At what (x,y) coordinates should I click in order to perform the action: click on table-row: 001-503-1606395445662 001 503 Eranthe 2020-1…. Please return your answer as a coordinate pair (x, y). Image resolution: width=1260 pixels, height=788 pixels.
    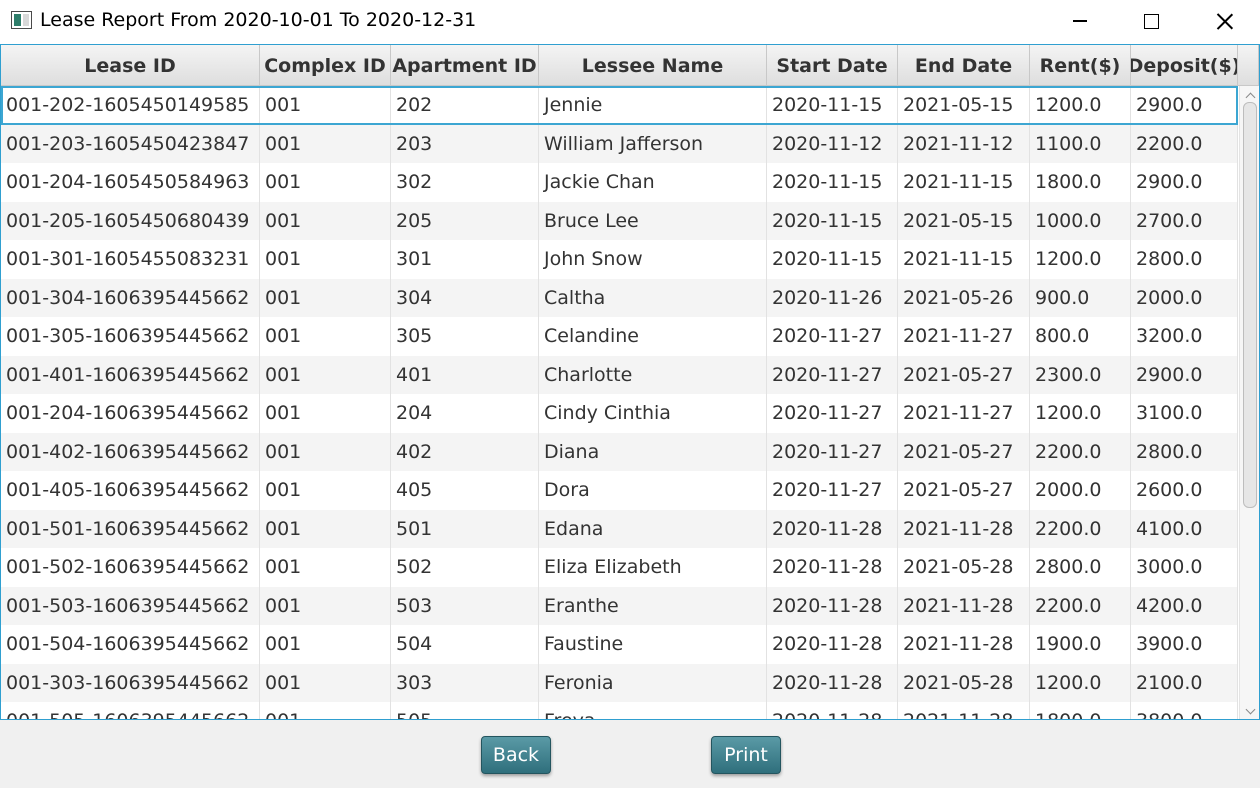
    Looking at the image, I should click on (619, 605).